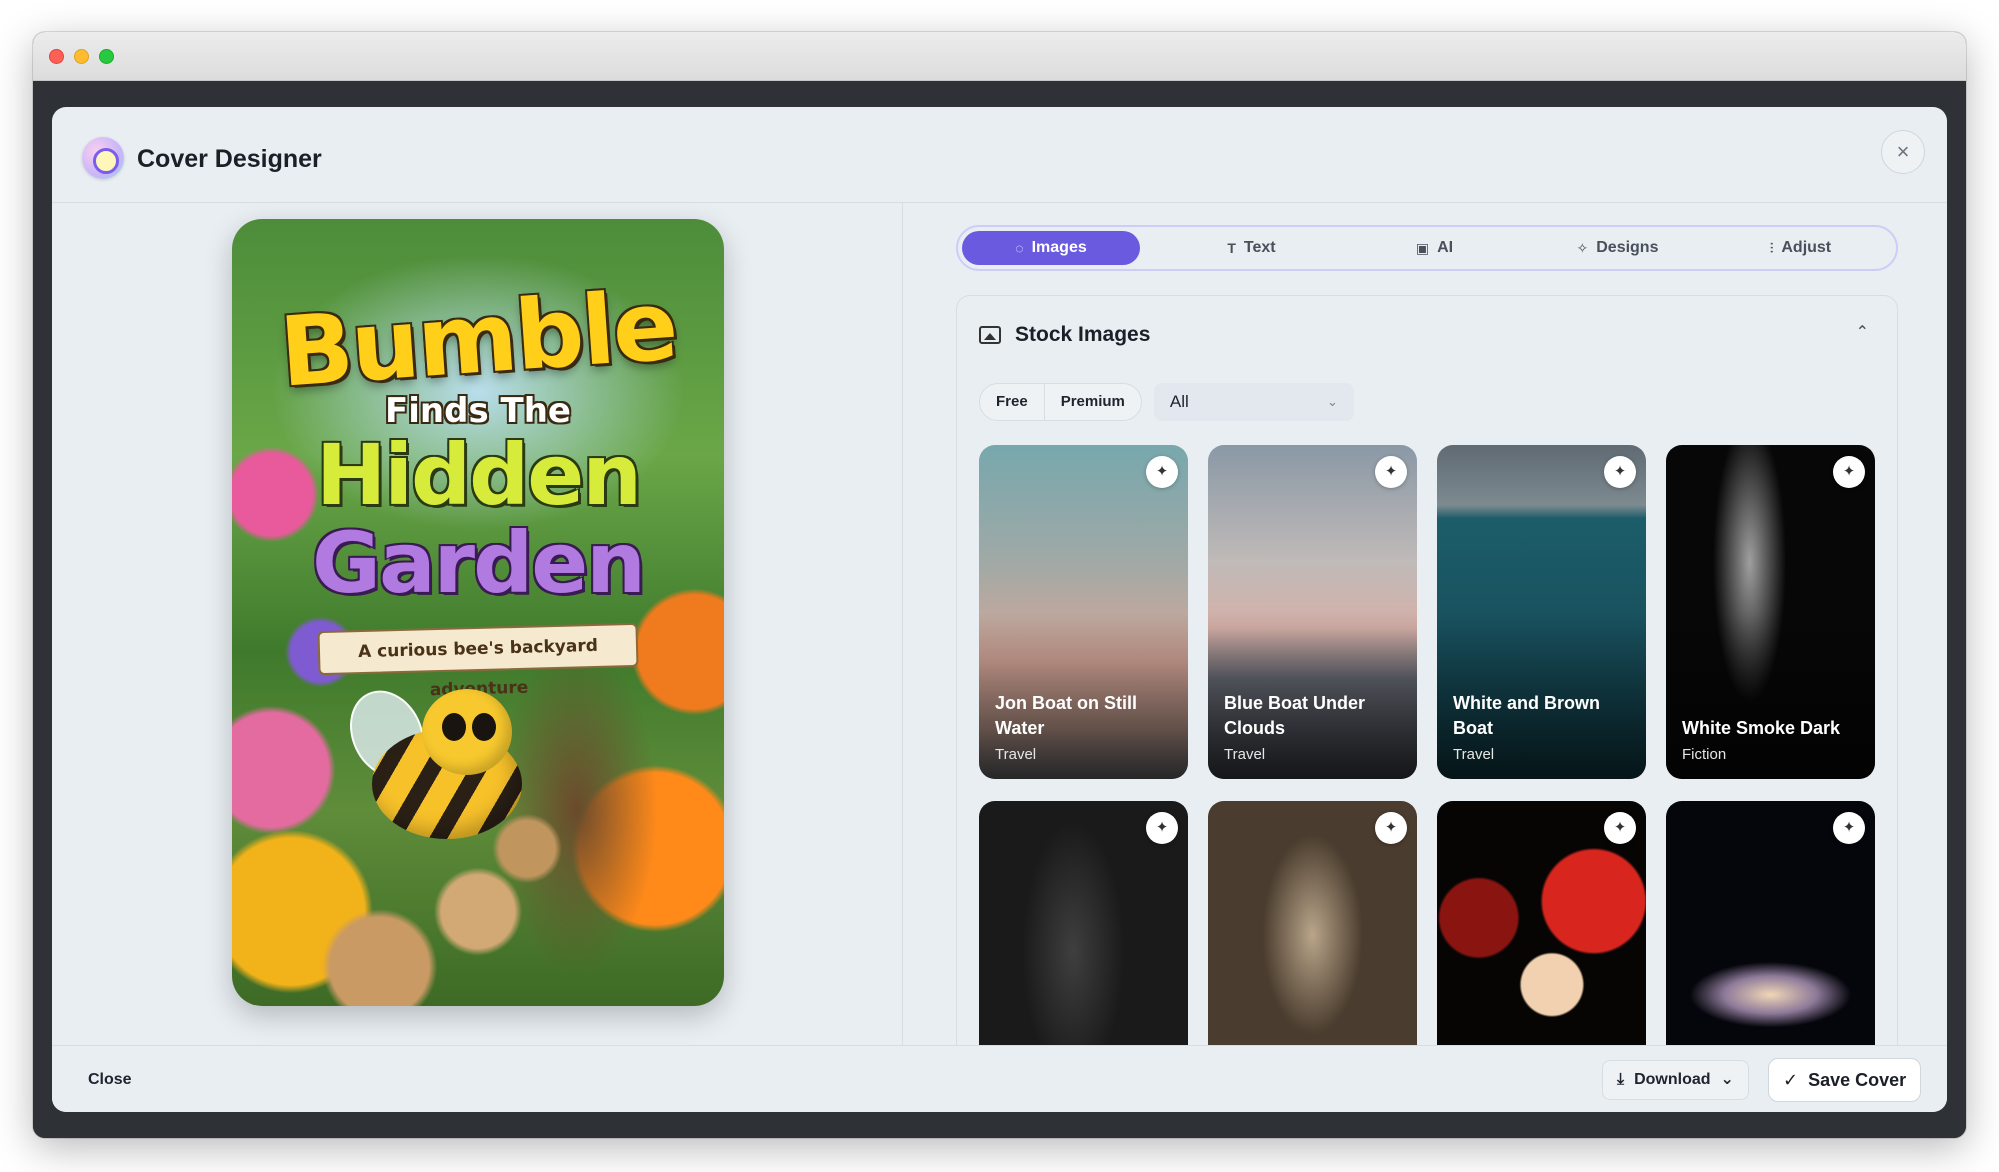 Image resolution: width=1999 pixels, height=1172 pixels. I want to click on dialog-footer: Close ⤓ Download ⌄ ✓ Save Cover, so click(999, 1078).